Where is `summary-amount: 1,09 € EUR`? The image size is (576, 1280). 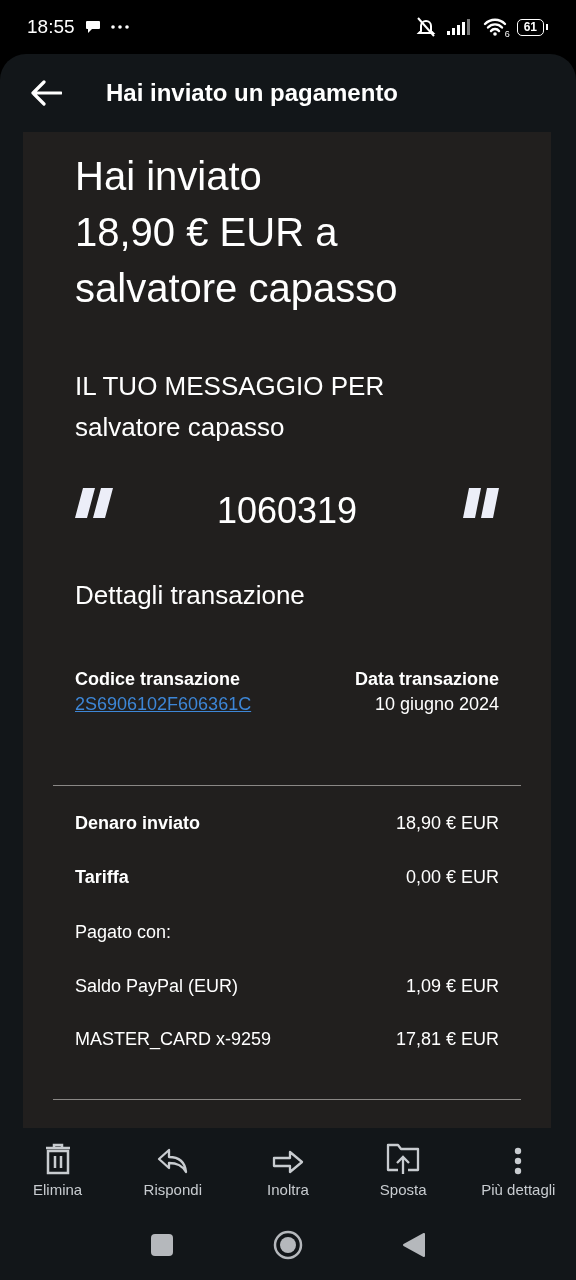 summary-amount: 1,09 € EUR is located at coordinates (452, 986).